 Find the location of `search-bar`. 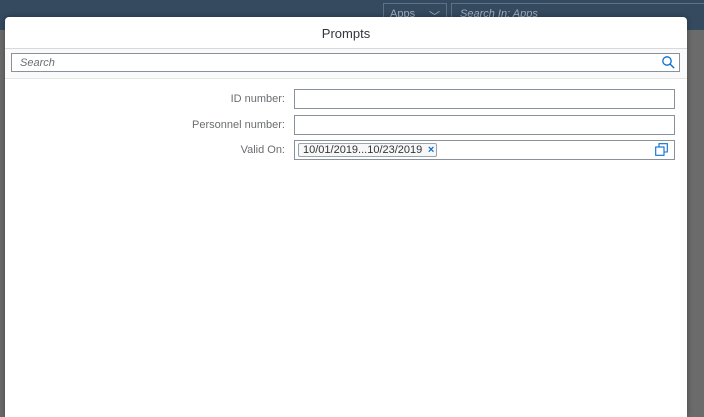

search-bar is located at coordinates (346, 64).